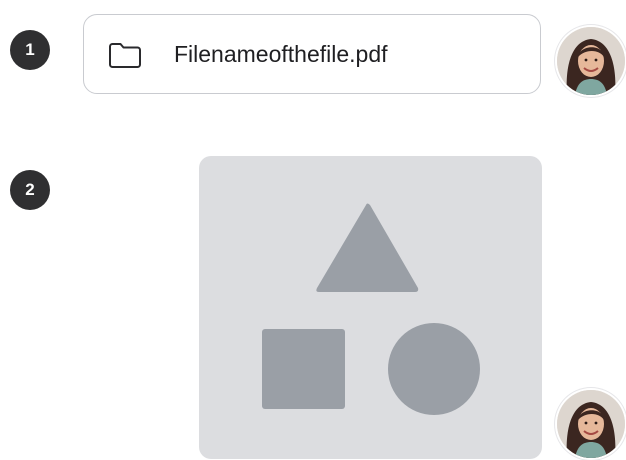  I want to click on step-badge-1: 1, so click(30, 50).